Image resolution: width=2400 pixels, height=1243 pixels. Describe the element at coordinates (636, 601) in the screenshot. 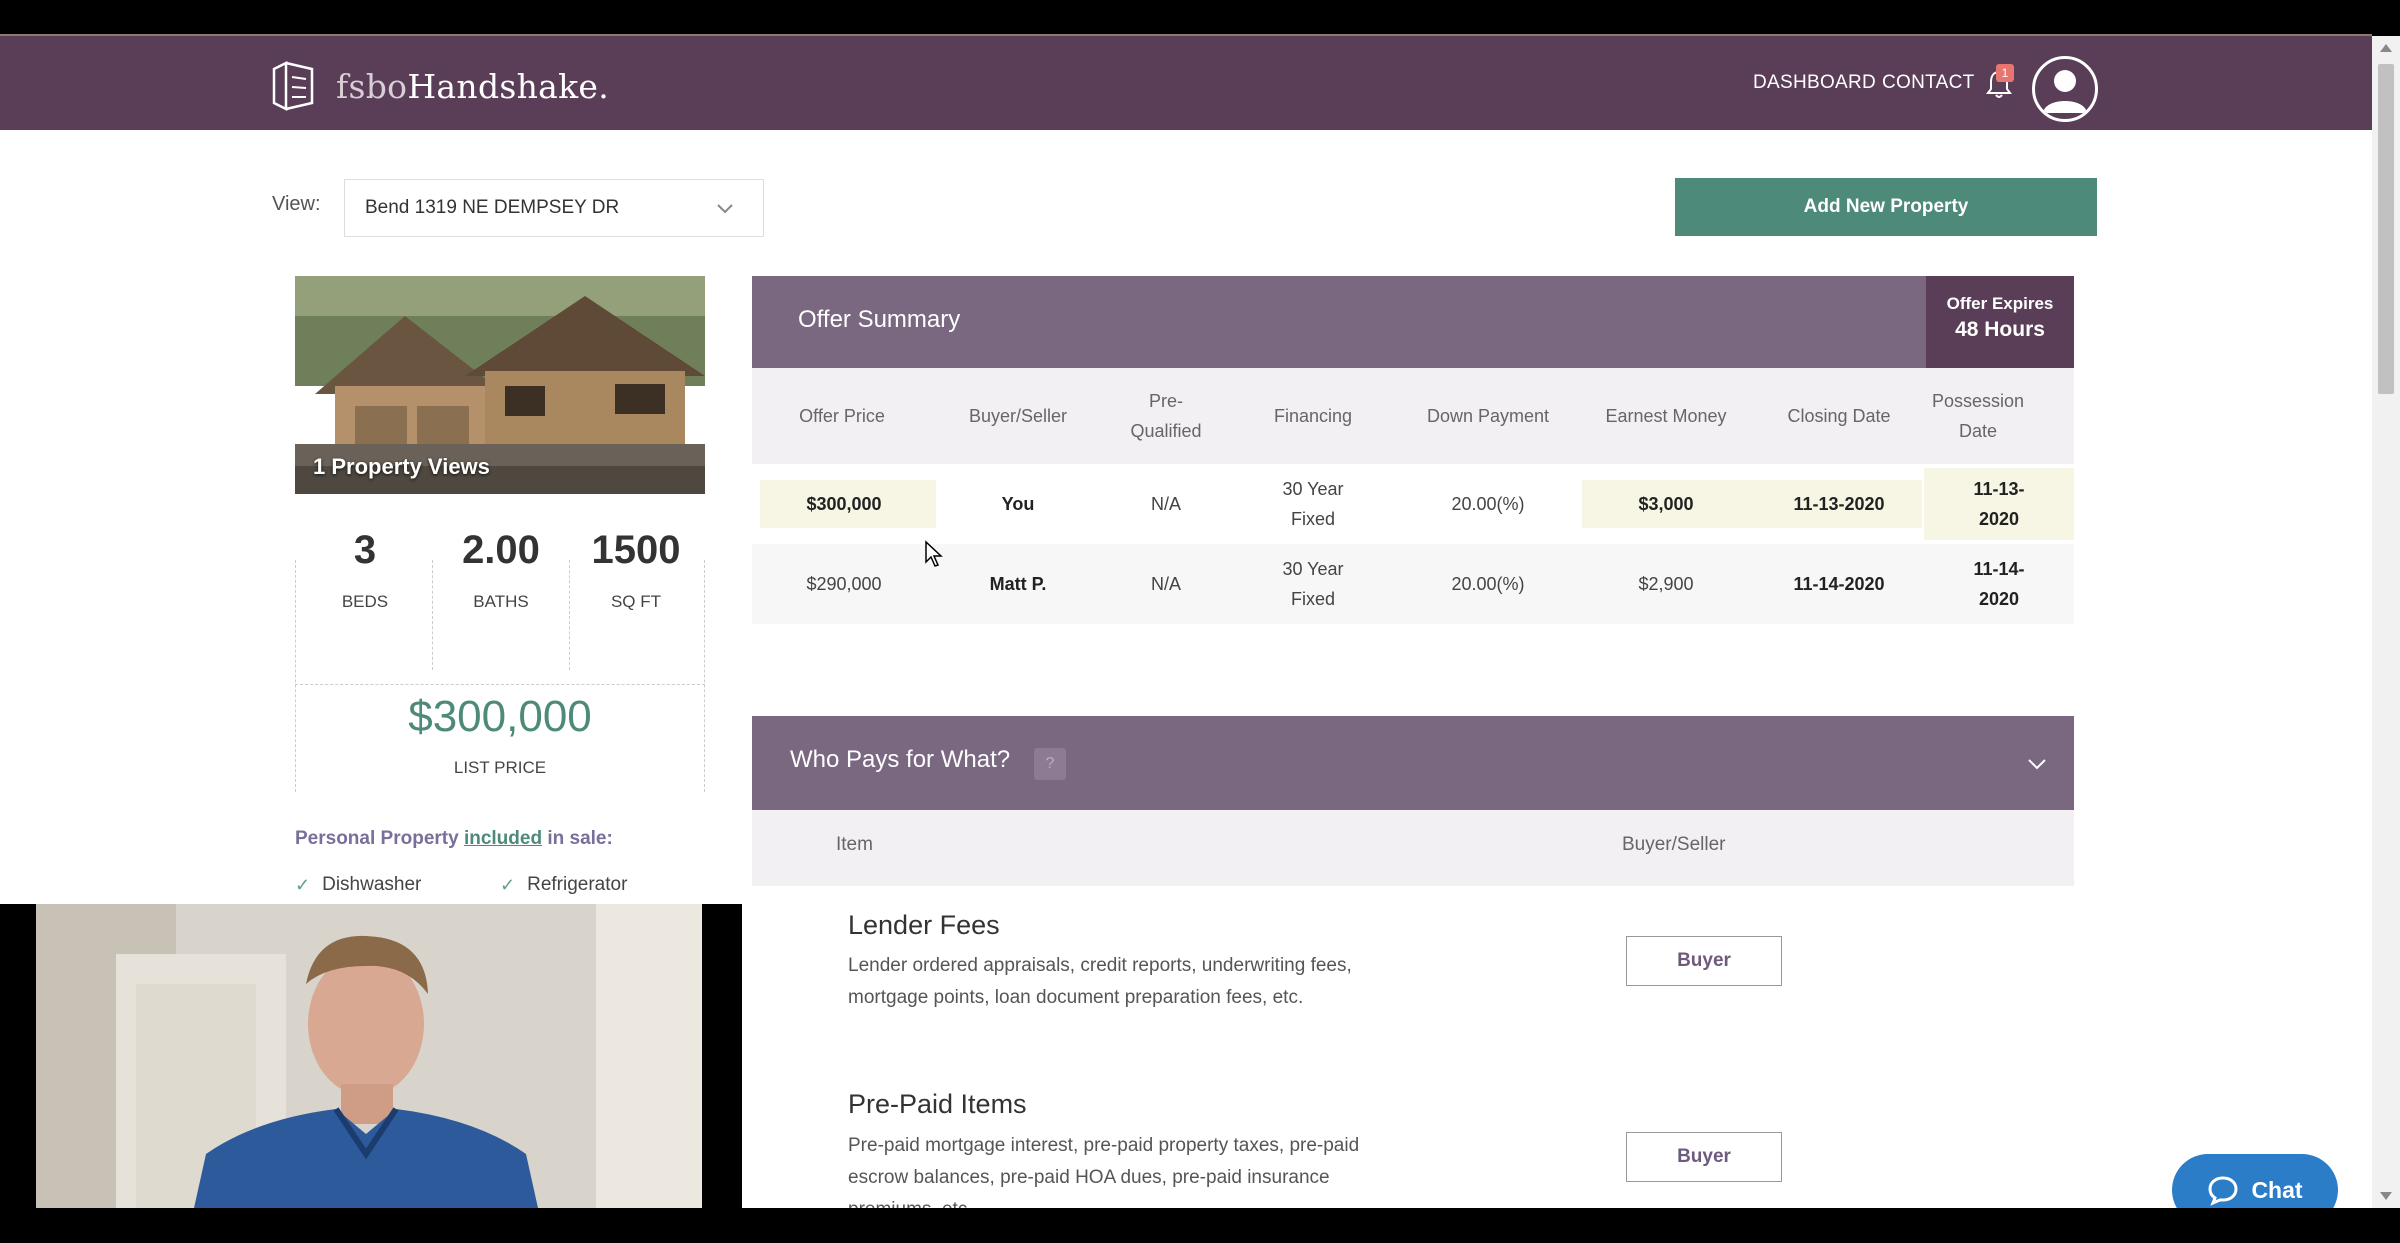

I see `sqft-label: SQ FT` at that location.